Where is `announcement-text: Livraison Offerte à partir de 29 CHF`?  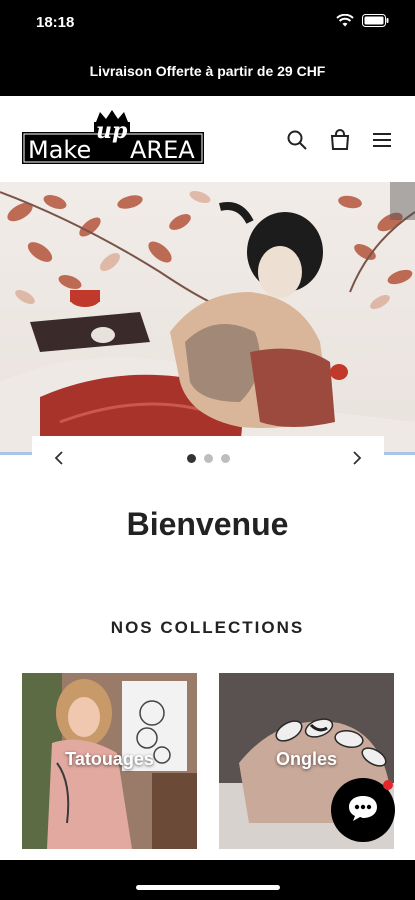
announcement-text: Livraison Offerte à partir de 29 CHF is located at coordinates (207, 71).